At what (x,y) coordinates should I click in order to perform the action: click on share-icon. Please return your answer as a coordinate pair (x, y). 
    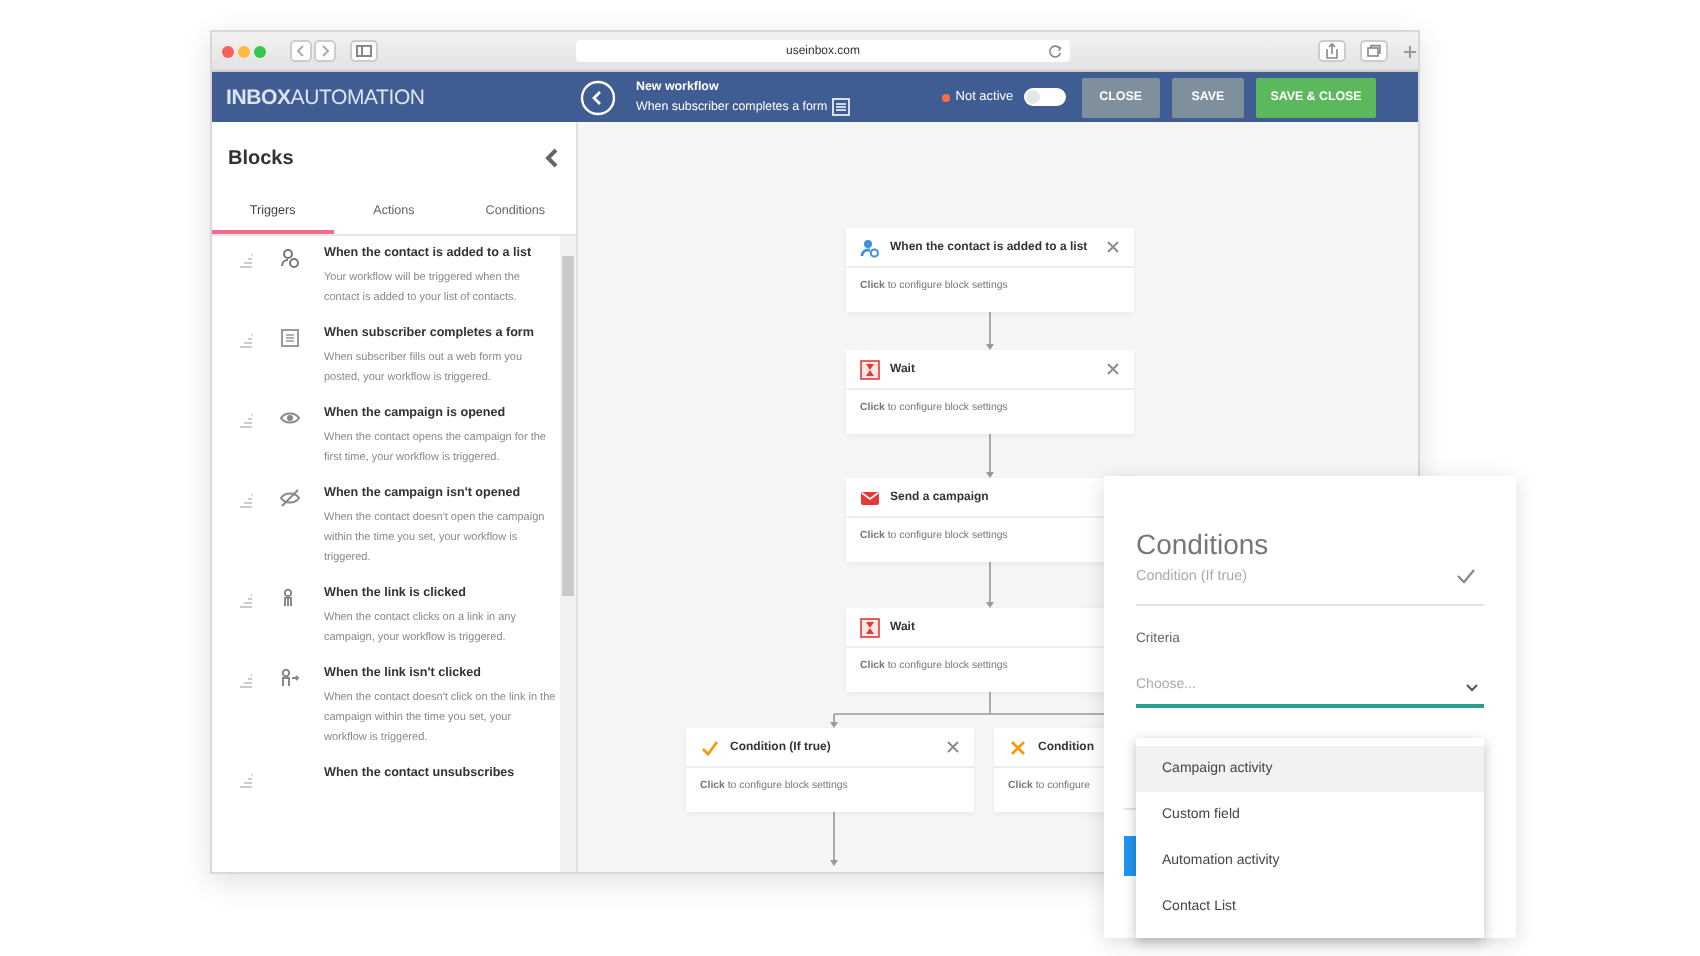
    Looking at the image, I should click on (1332, 51).